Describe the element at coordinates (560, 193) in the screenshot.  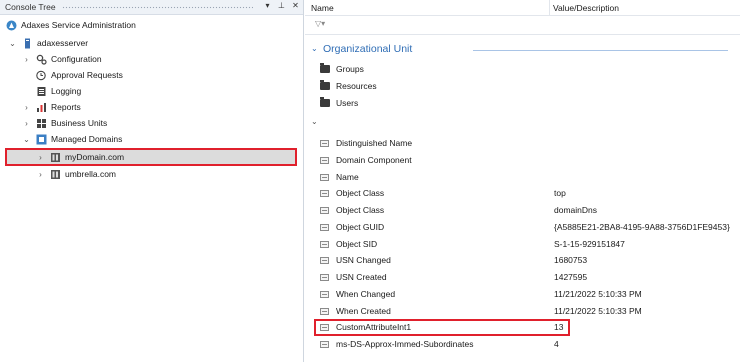
I see `property-value: top` at that location.